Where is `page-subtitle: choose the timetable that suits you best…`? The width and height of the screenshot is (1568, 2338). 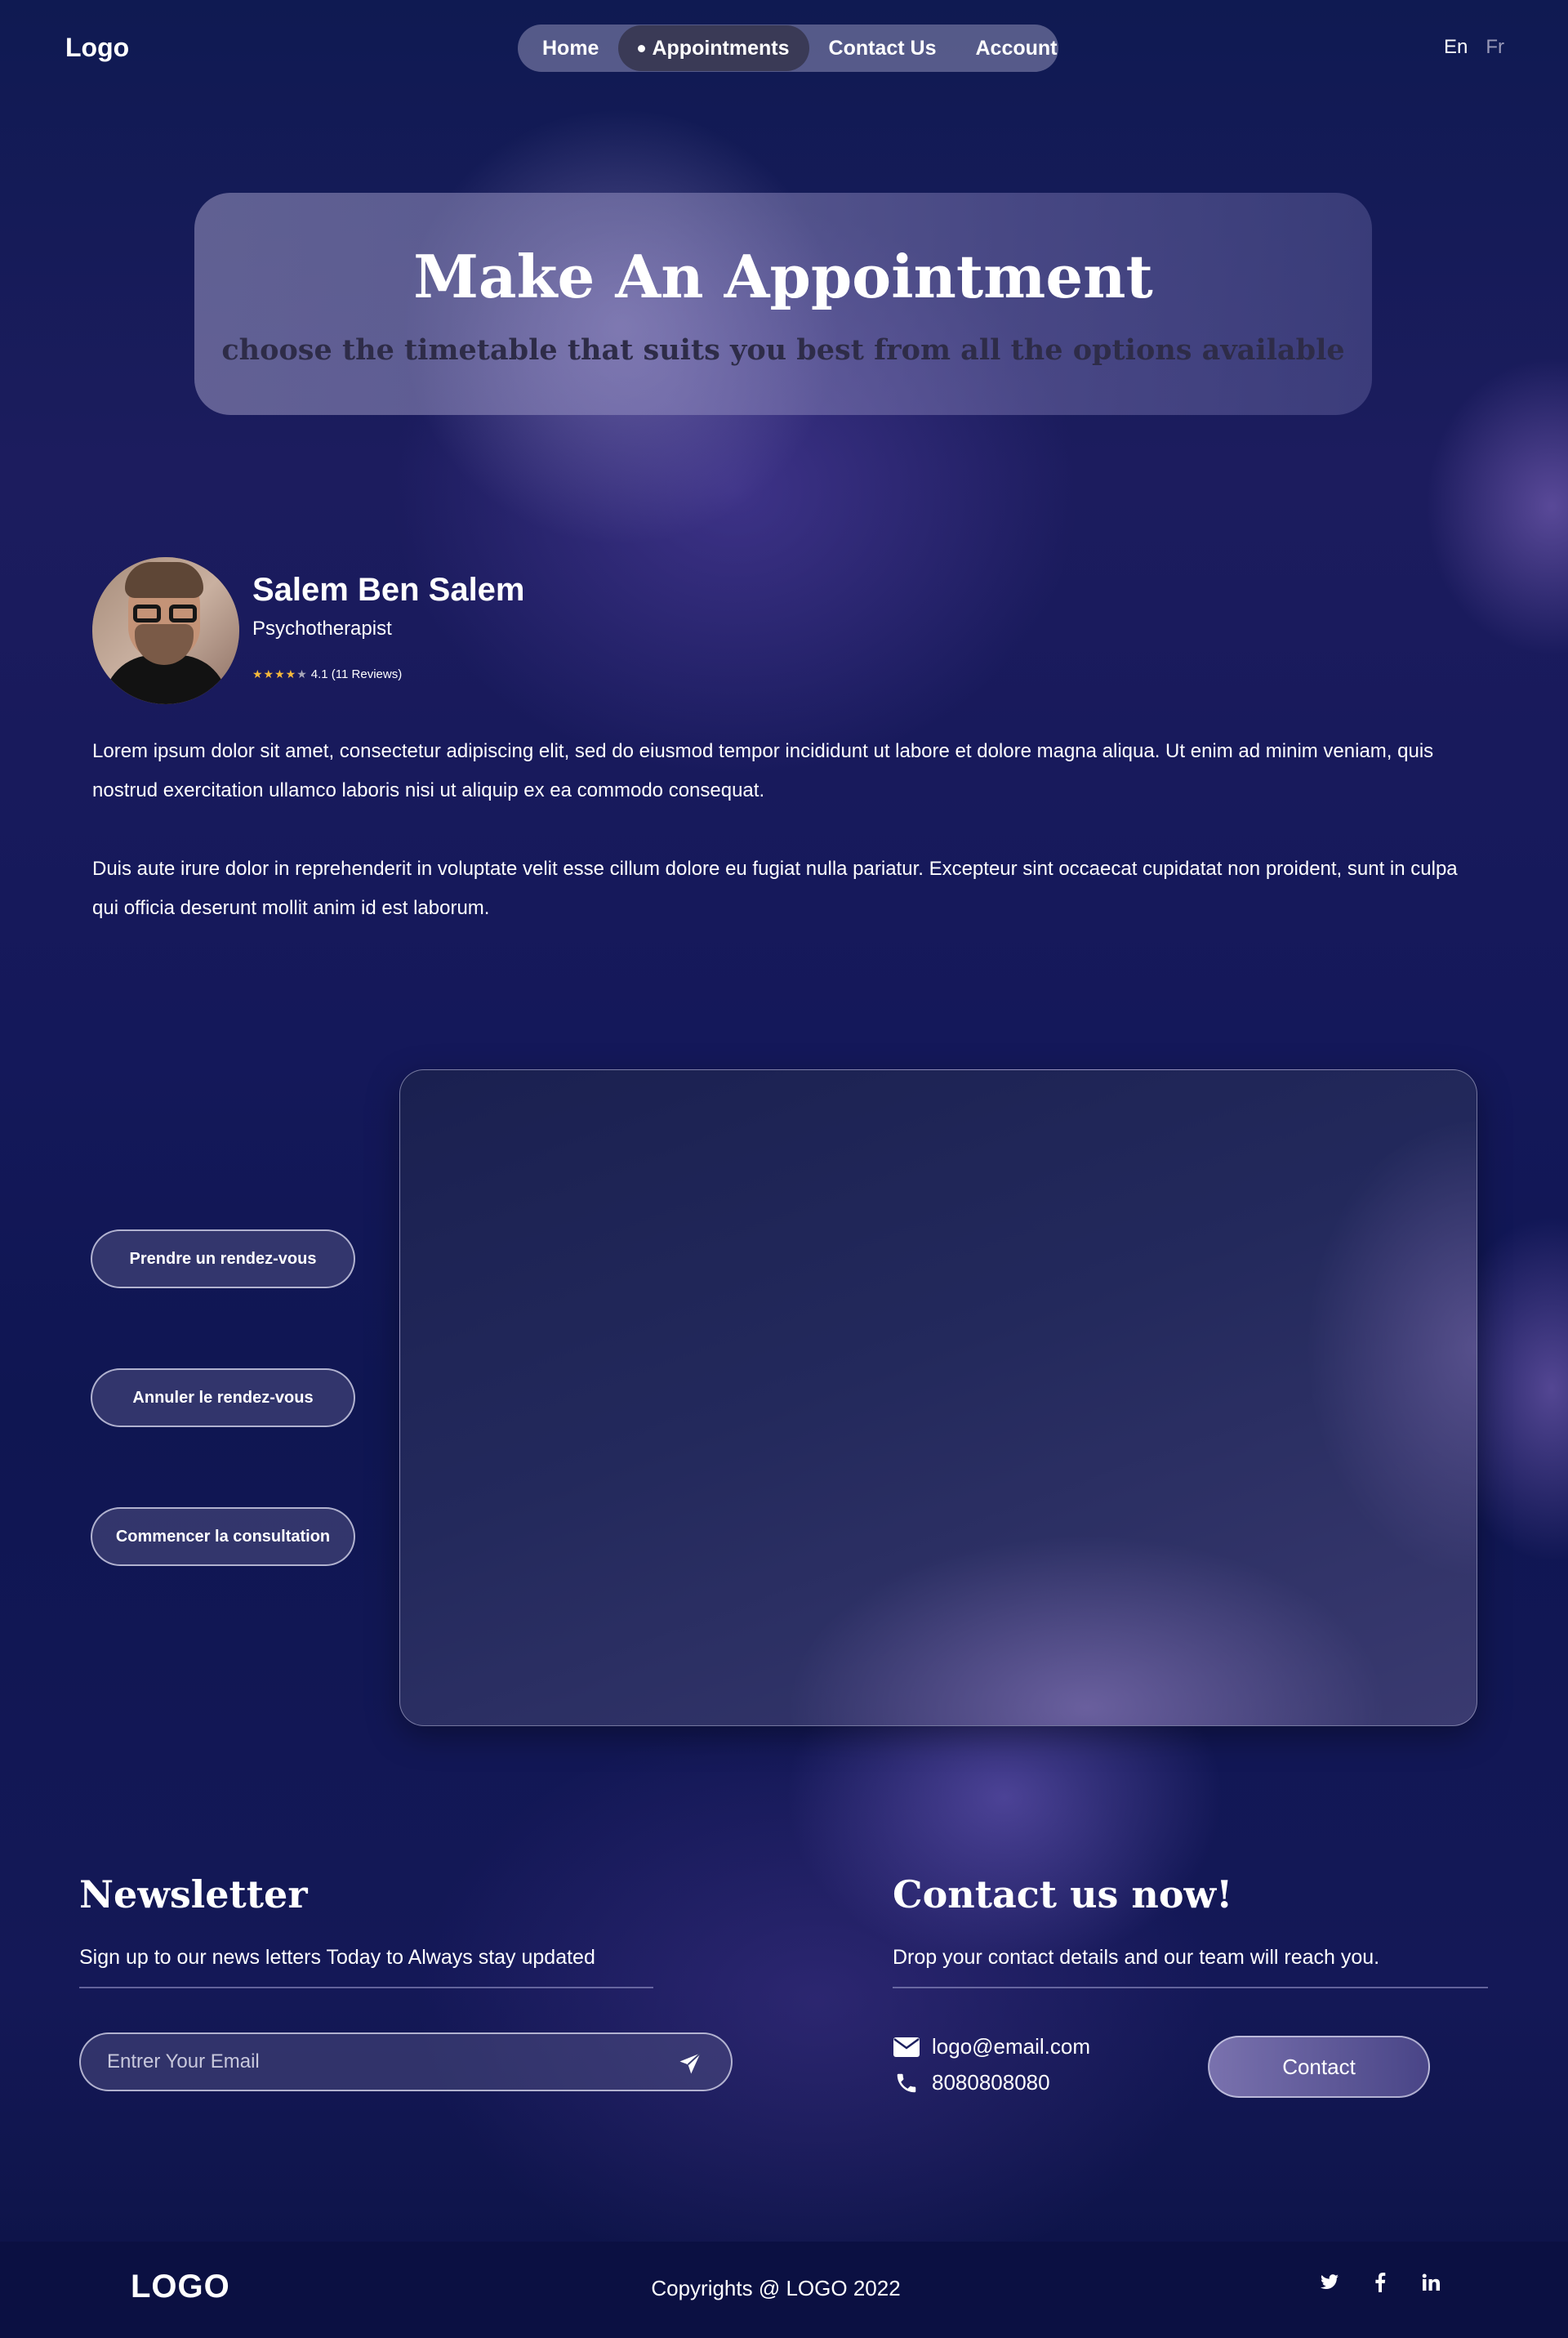 page-subtitle: choose the timetable that suits you best… is located at coordinates (783, 350).